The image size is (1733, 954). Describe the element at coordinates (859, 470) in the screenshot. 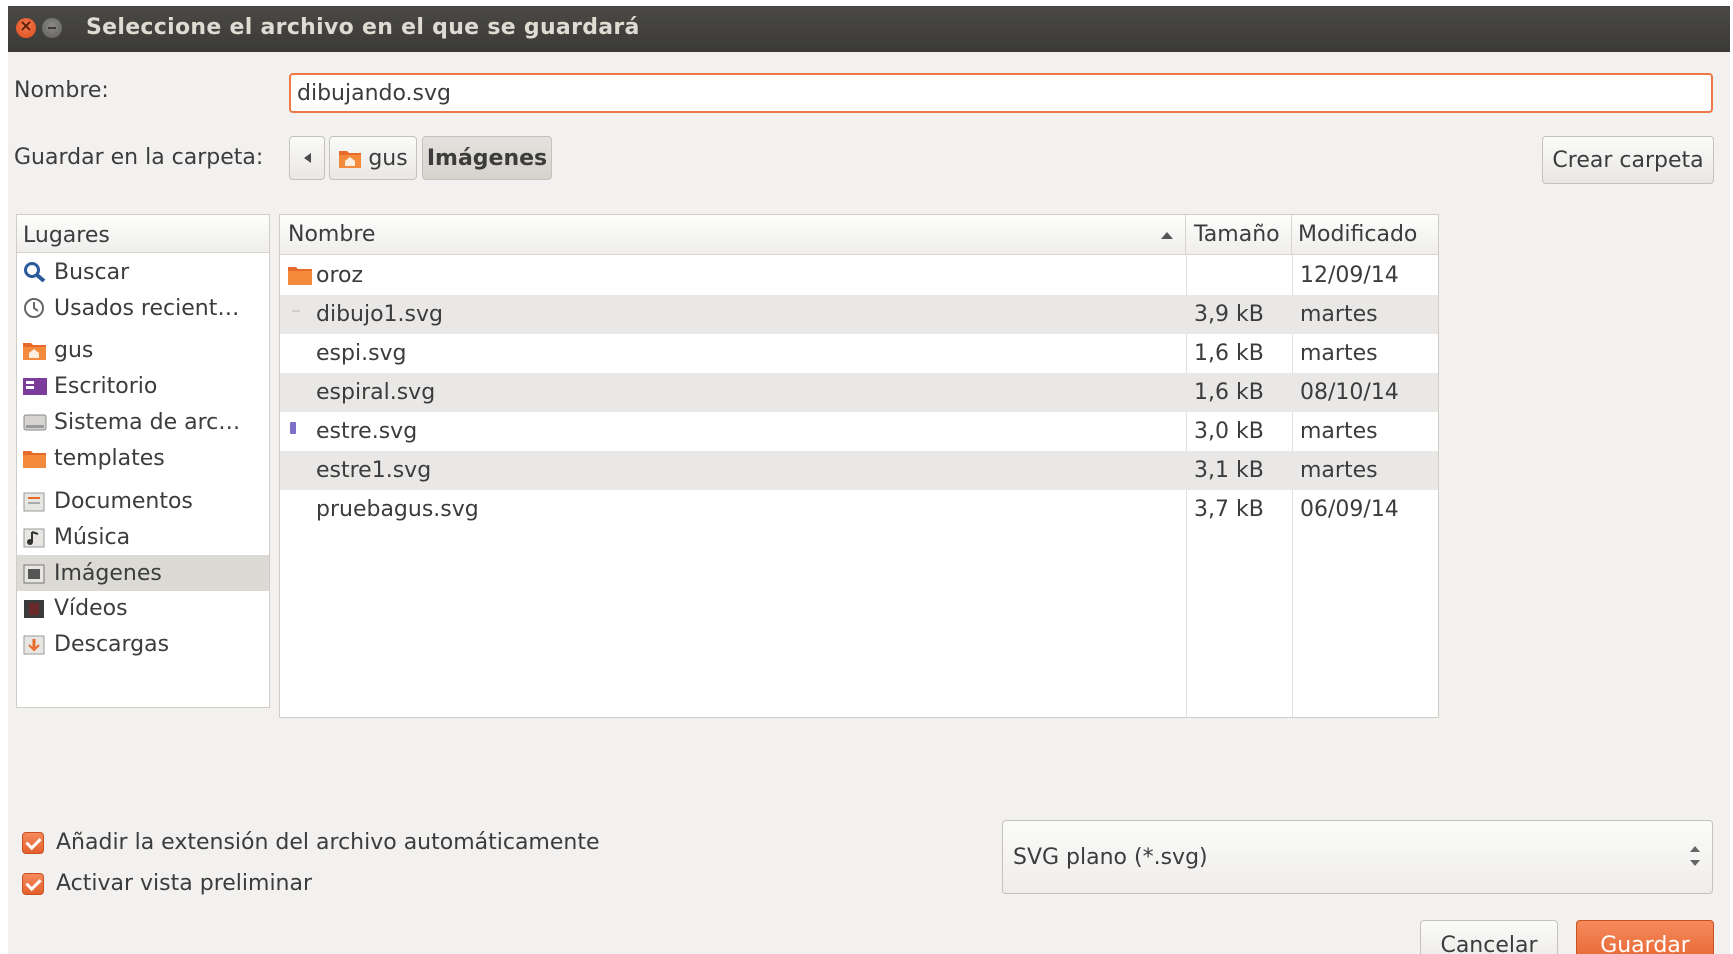

I see `table-row: estre1.svg 3,1 kB martes` at that location.